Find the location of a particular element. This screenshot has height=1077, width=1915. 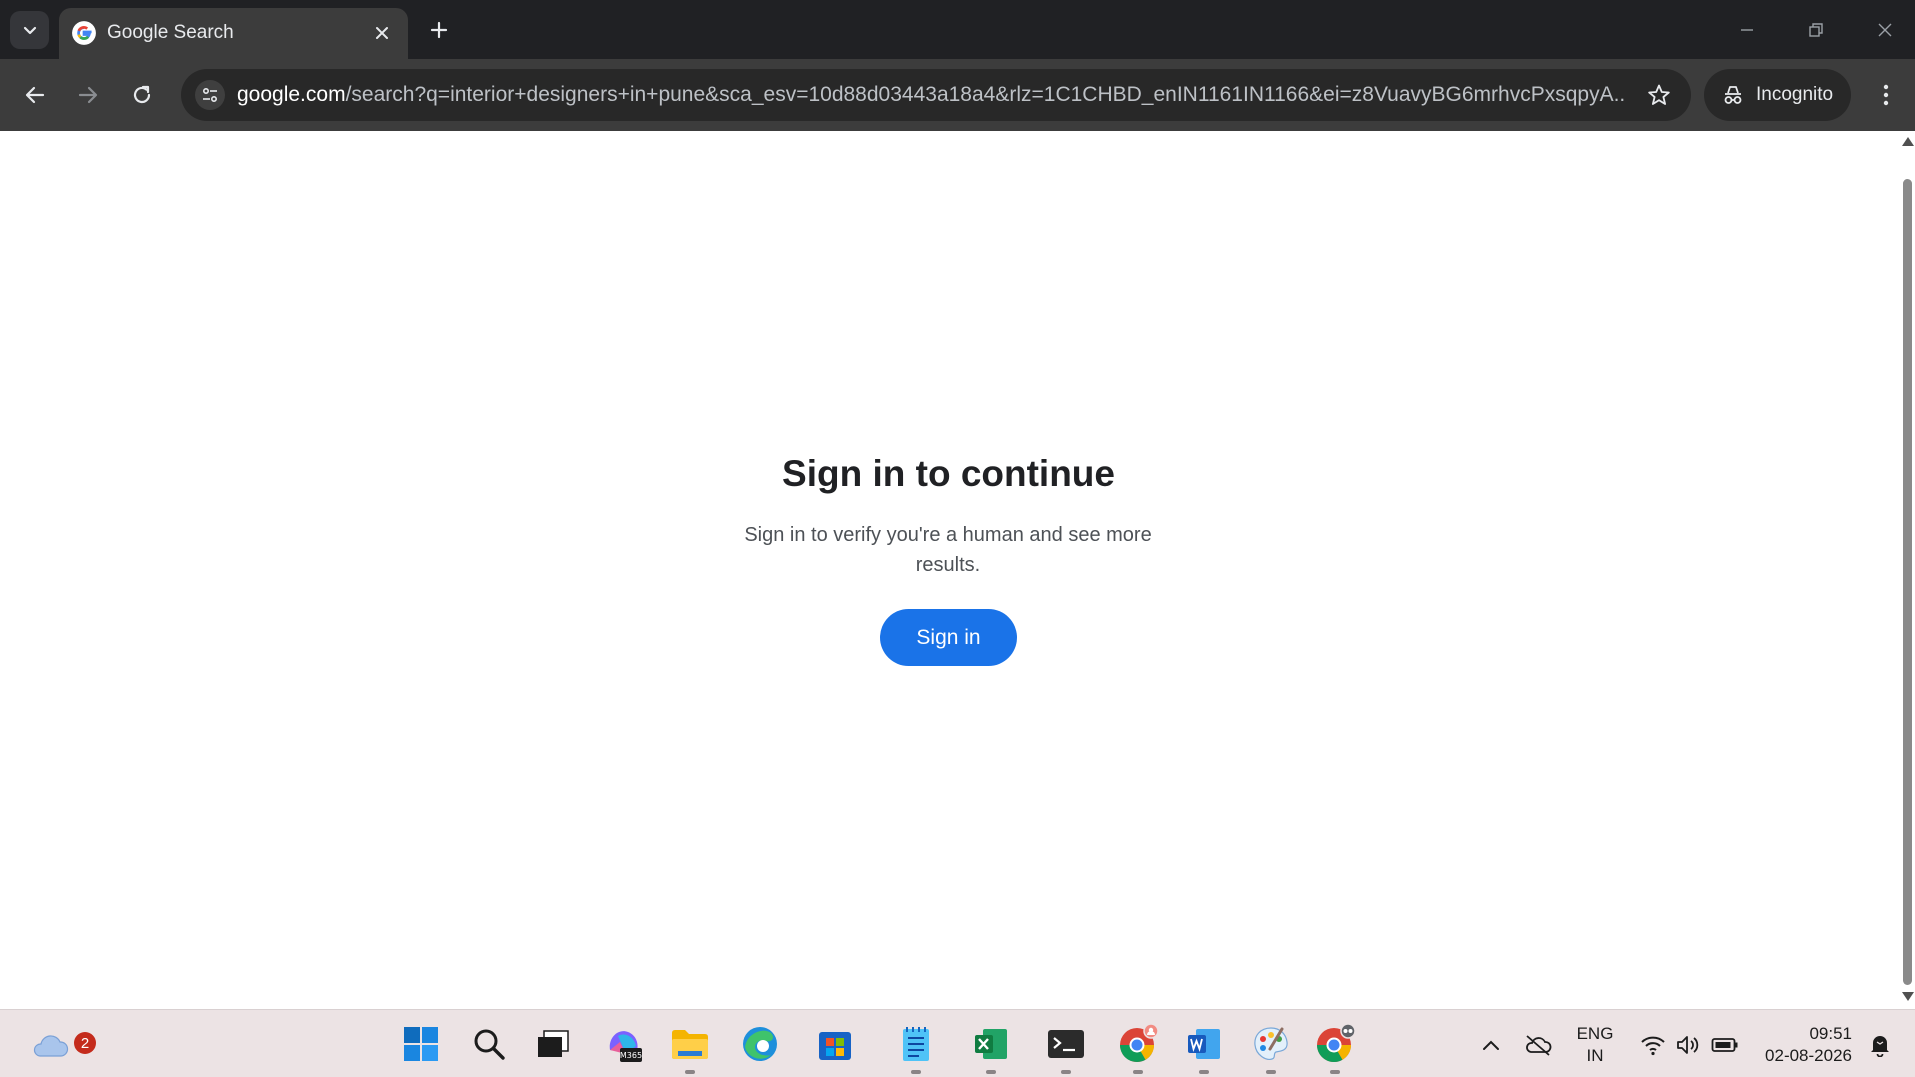

sign-in-button: Sign in is located at coordinates (948, 637).